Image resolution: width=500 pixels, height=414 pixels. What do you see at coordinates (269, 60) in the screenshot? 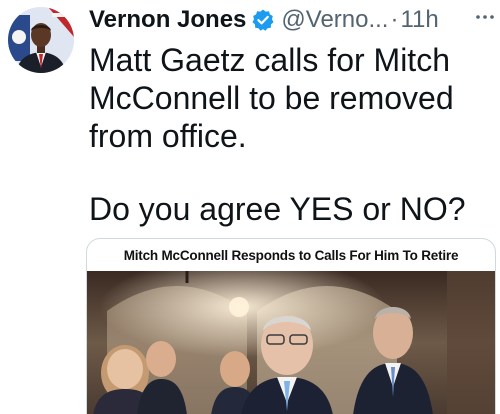
I see `tweet-text-line: Matt Gaetz calls for Mitch` at bounding box center [269, 60].